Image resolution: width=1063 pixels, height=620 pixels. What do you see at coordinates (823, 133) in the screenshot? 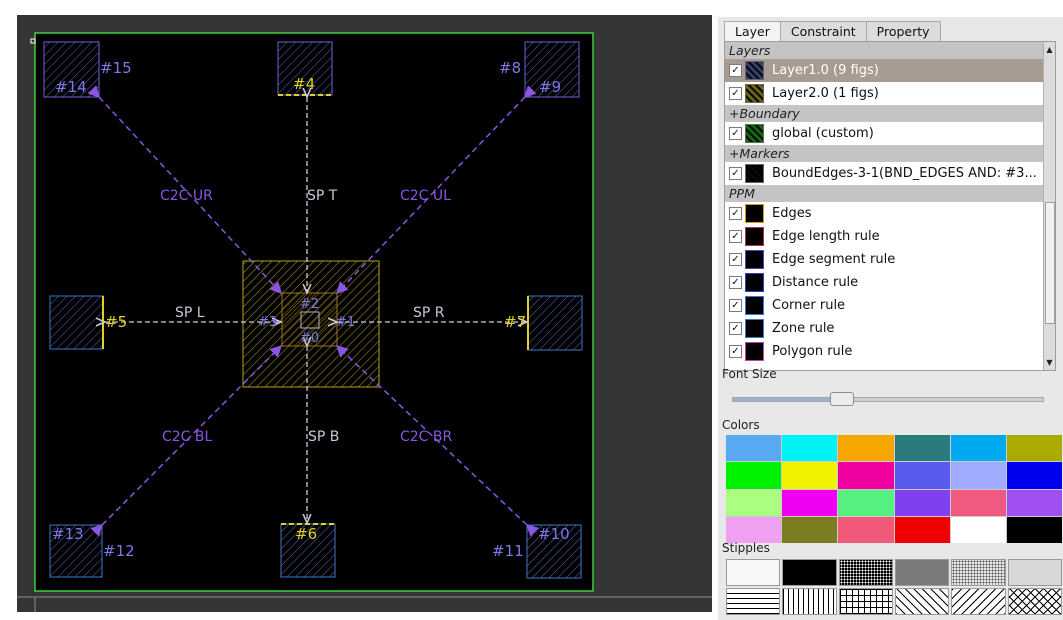
I see `layer-label: global (custom)` at bounding box center [823, 133].